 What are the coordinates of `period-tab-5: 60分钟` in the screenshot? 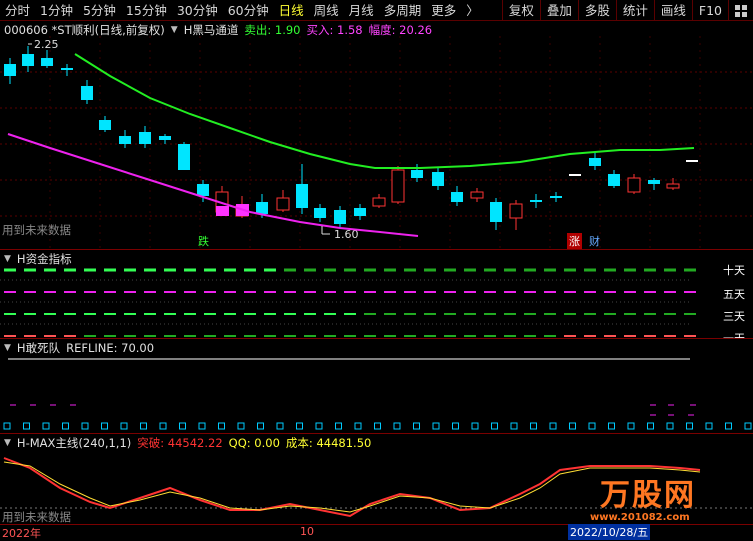 It's located at (248, 10).